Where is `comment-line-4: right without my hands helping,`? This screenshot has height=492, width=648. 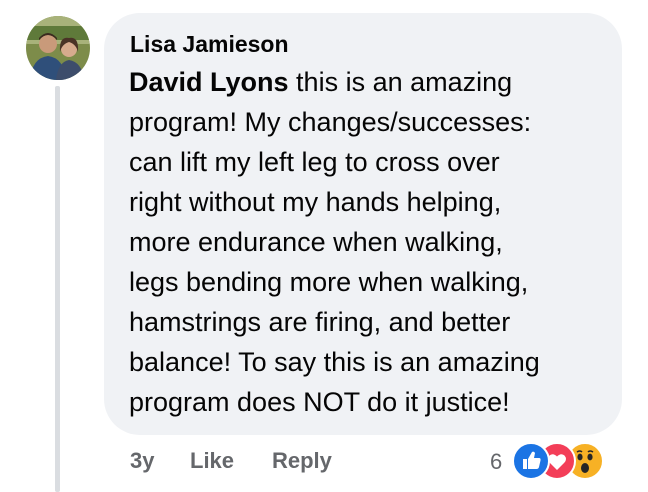 comment-line-4: right without my hands helping, is located at coordinates (315, 202).